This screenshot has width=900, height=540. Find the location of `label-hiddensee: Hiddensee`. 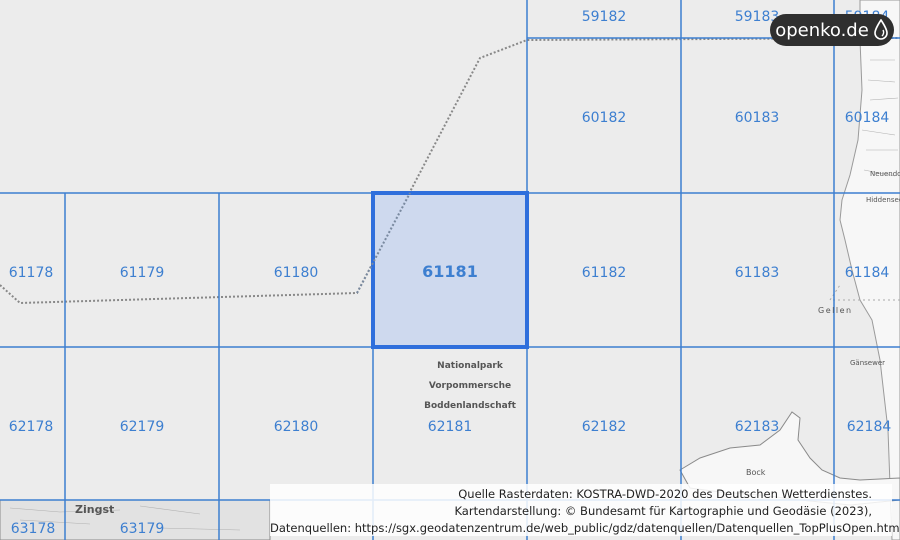

label-hiddensee: Hiddensee is located at coordinates (883, 200).